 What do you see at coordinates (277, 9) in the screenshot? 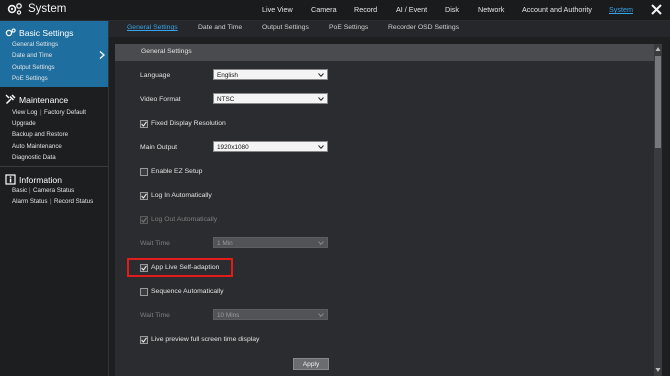
I see `nav-live-view: Live View` at bounding box center [277, 9].